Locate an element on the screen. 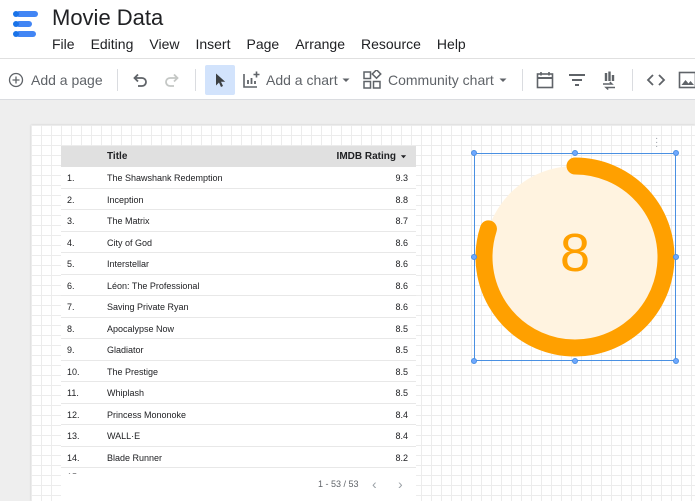  community-chart-button: Community chart is located at coordinates (435, 80).